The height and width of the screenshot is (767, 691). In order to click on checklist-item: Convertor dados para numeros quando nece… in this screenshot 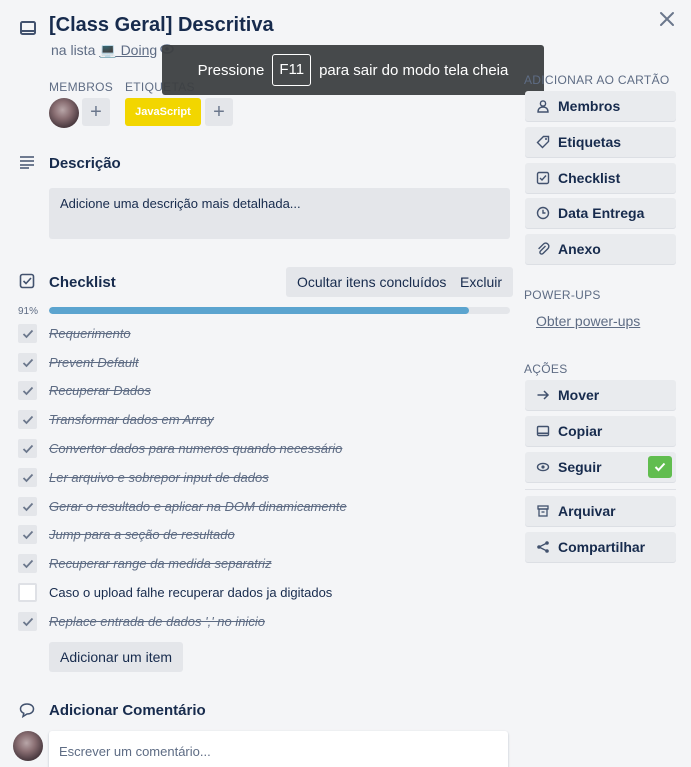, I will do `click(264, 448)`.